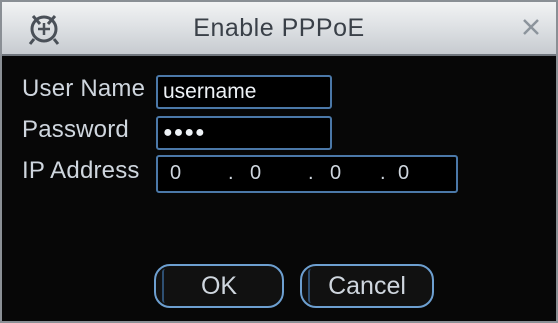 The height and width of the screenshot is (323, 558). I want to click on ip-octet-2: 0, so click(255, 173).